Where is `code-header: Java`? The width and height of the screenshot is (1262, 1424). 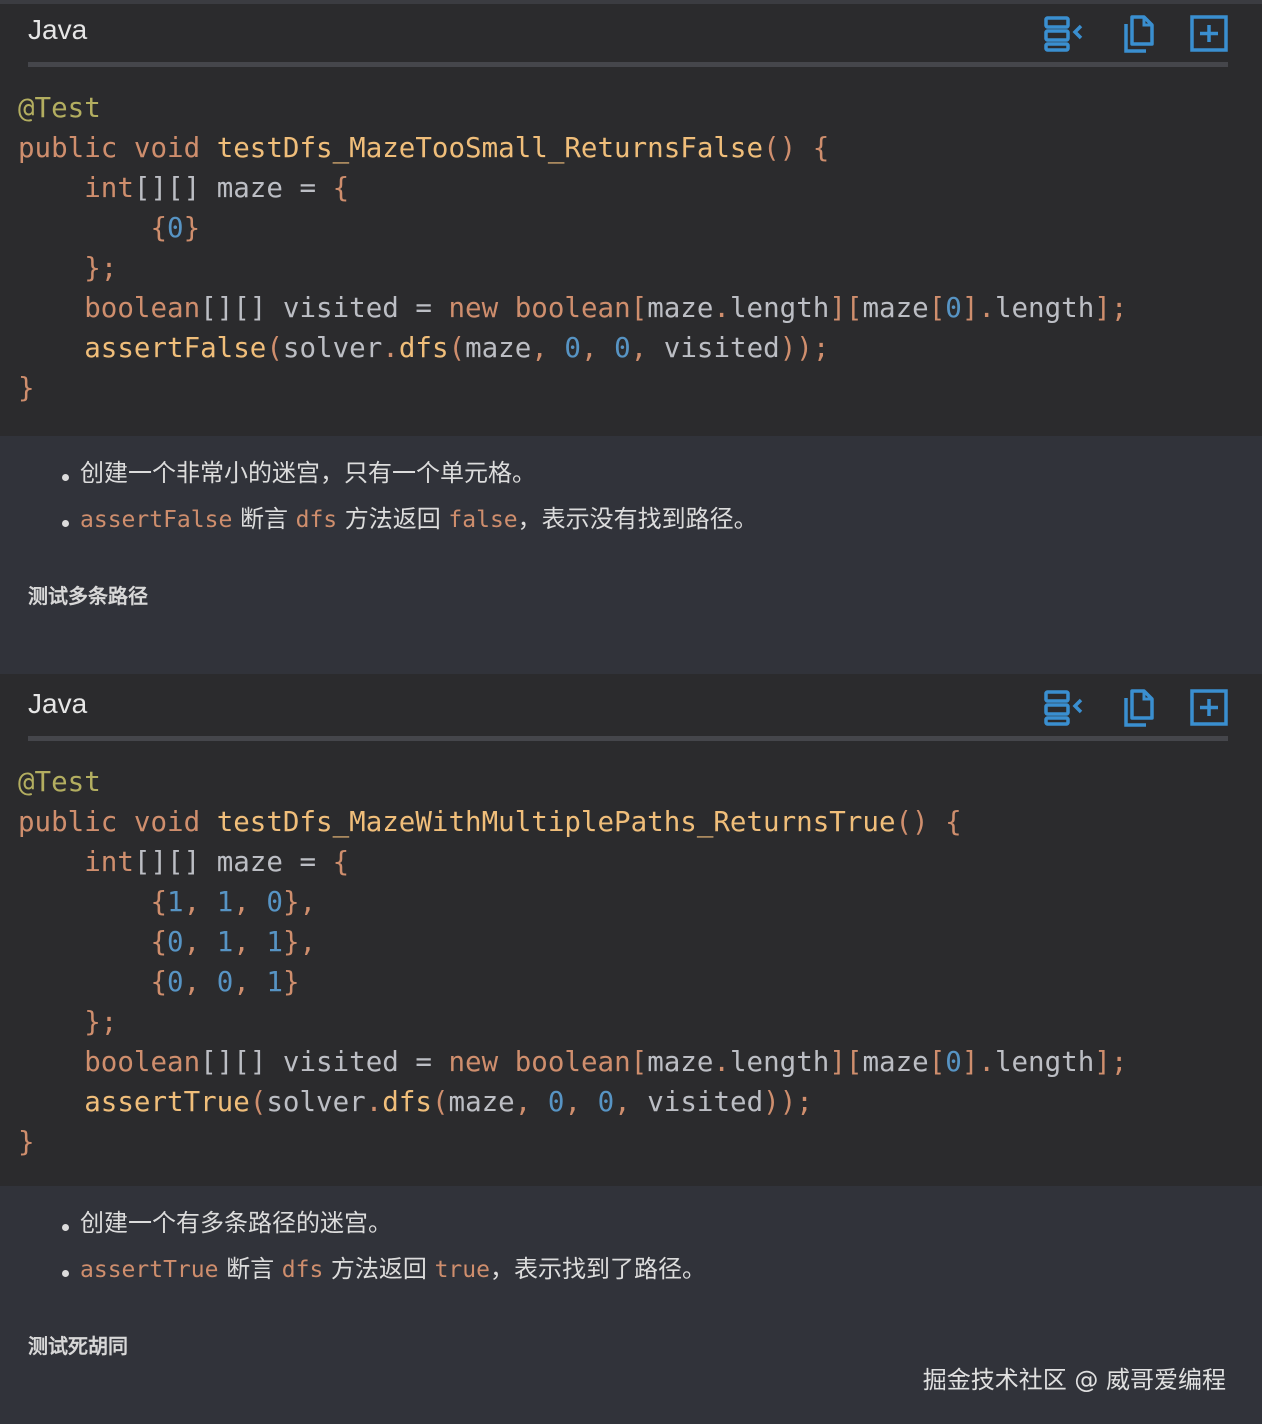
code-header: Java is located at coordinates (631, 33).